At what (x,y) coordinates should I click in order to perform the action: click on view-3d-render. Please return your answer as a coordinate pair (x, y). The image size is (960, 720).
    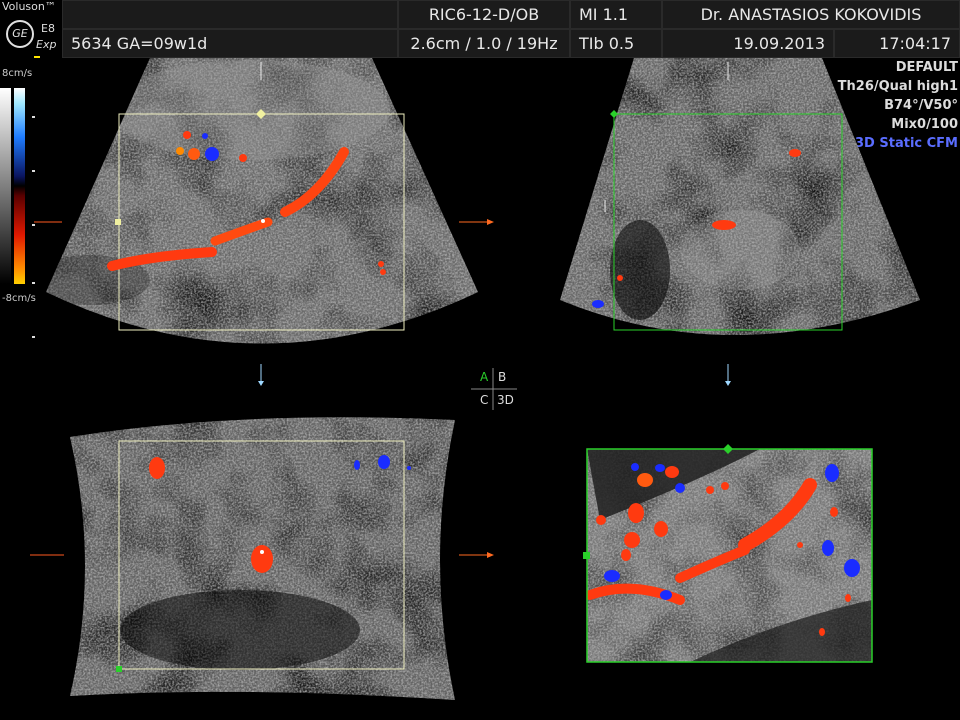
    Looking at the image, I should click on (728, 553).